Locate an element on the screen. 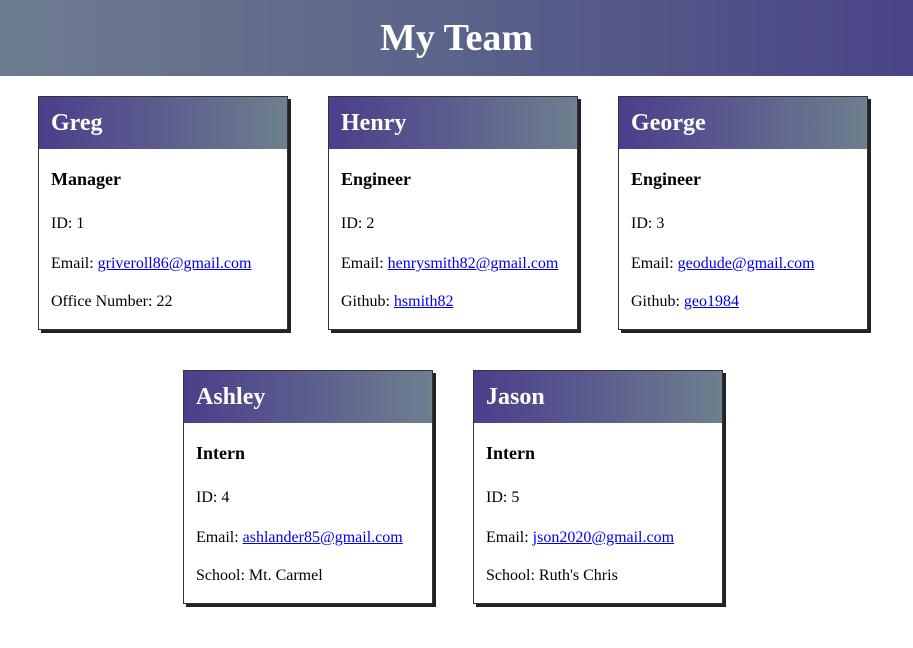 The width and height of the screenshot is (913, 648). employee-name: Ashley is located at coordinates (231, 396).